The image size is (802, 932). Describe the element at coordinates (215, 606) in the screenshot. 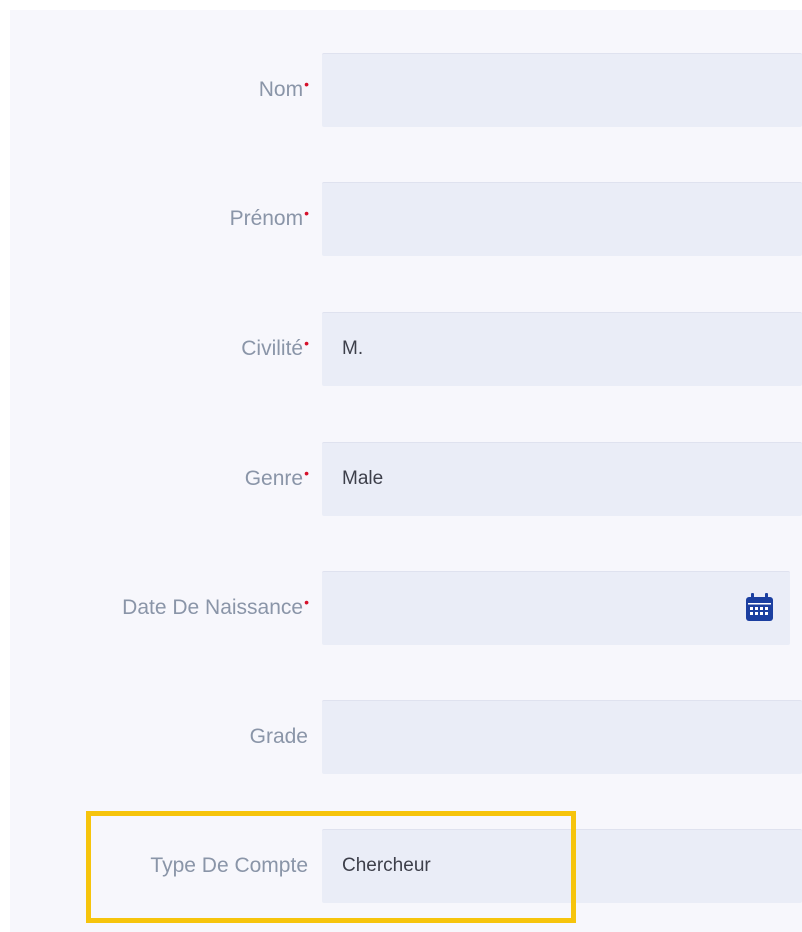

I see `date-naissance-label: Date De Naissance•` at that location.